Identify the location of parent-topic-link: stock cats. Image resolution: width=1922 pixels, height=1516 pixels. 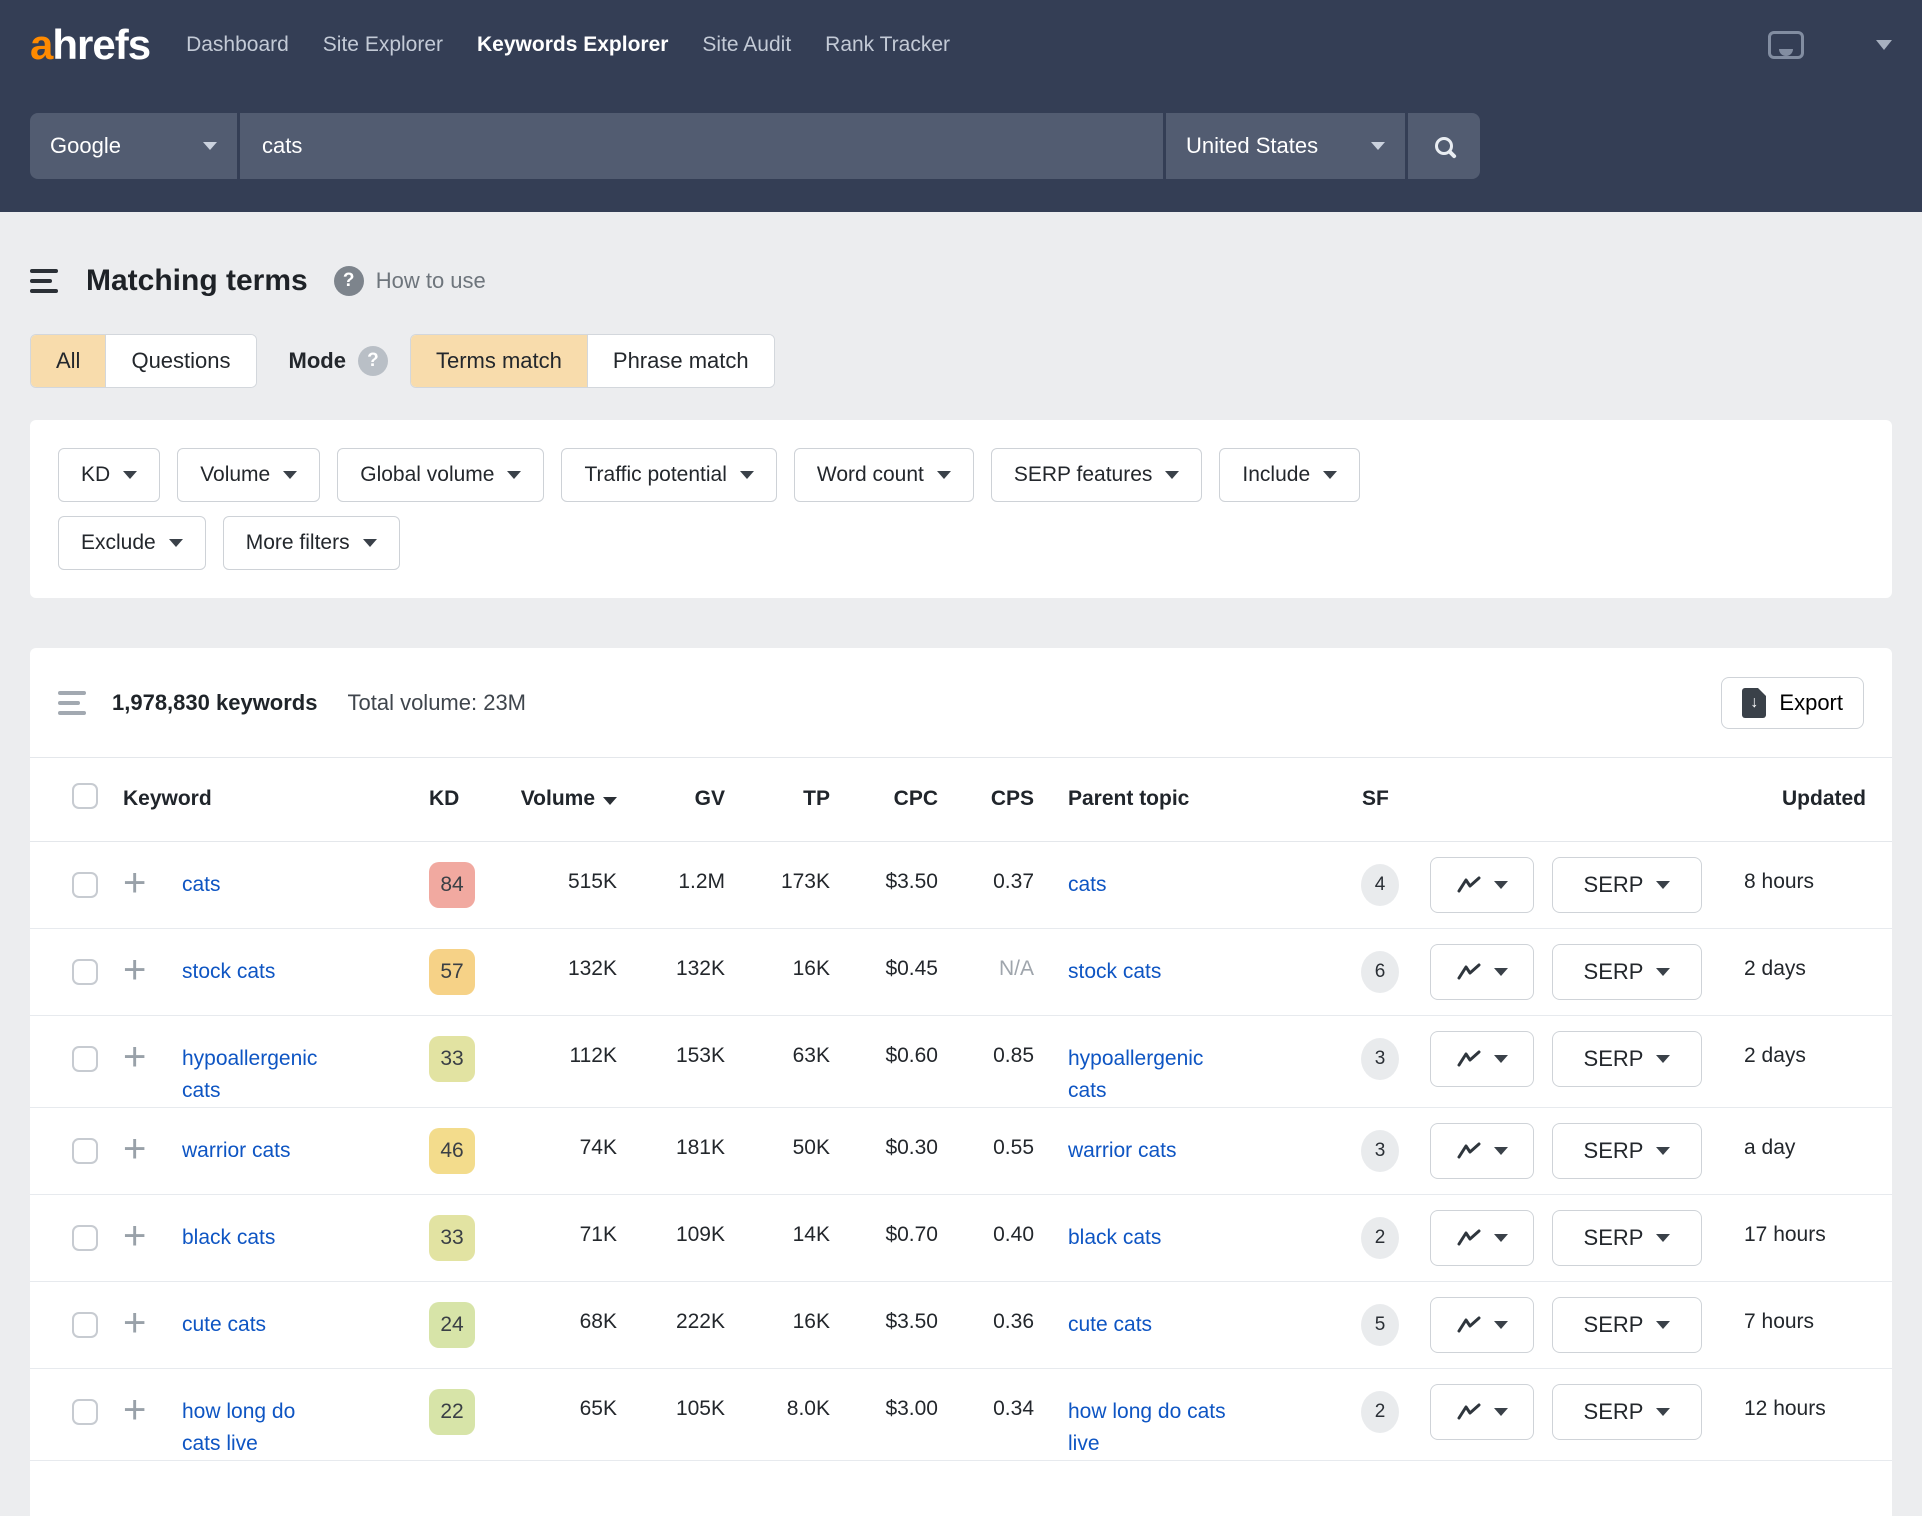
(1114, 972).